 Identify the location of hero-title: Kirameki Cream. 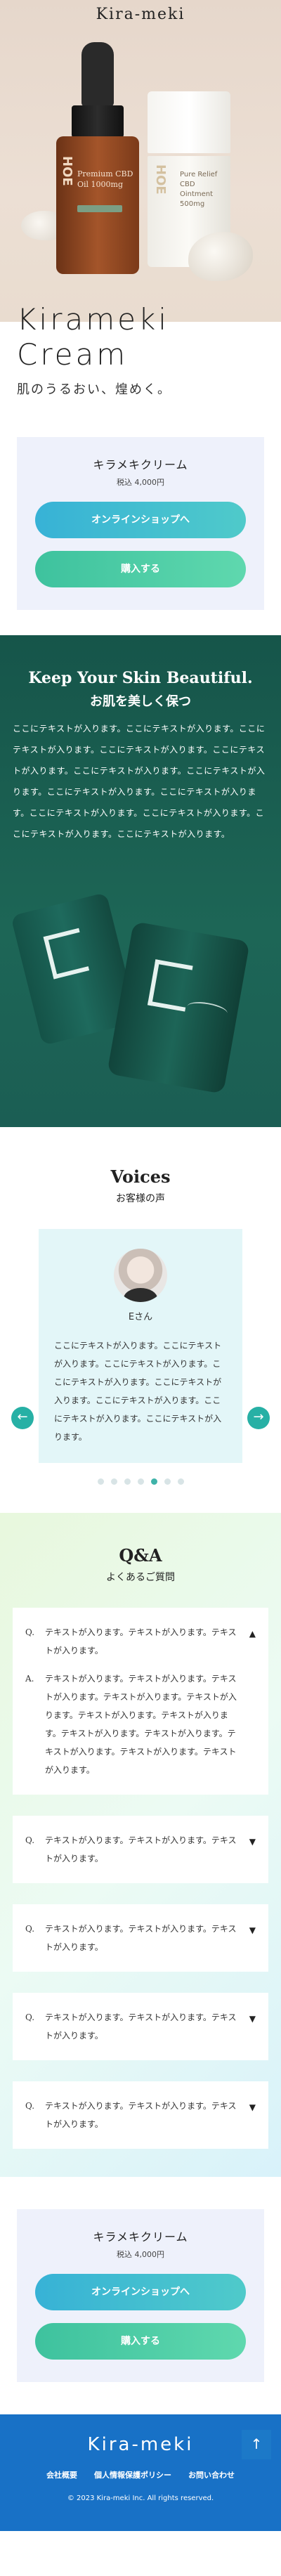
(93, 337).